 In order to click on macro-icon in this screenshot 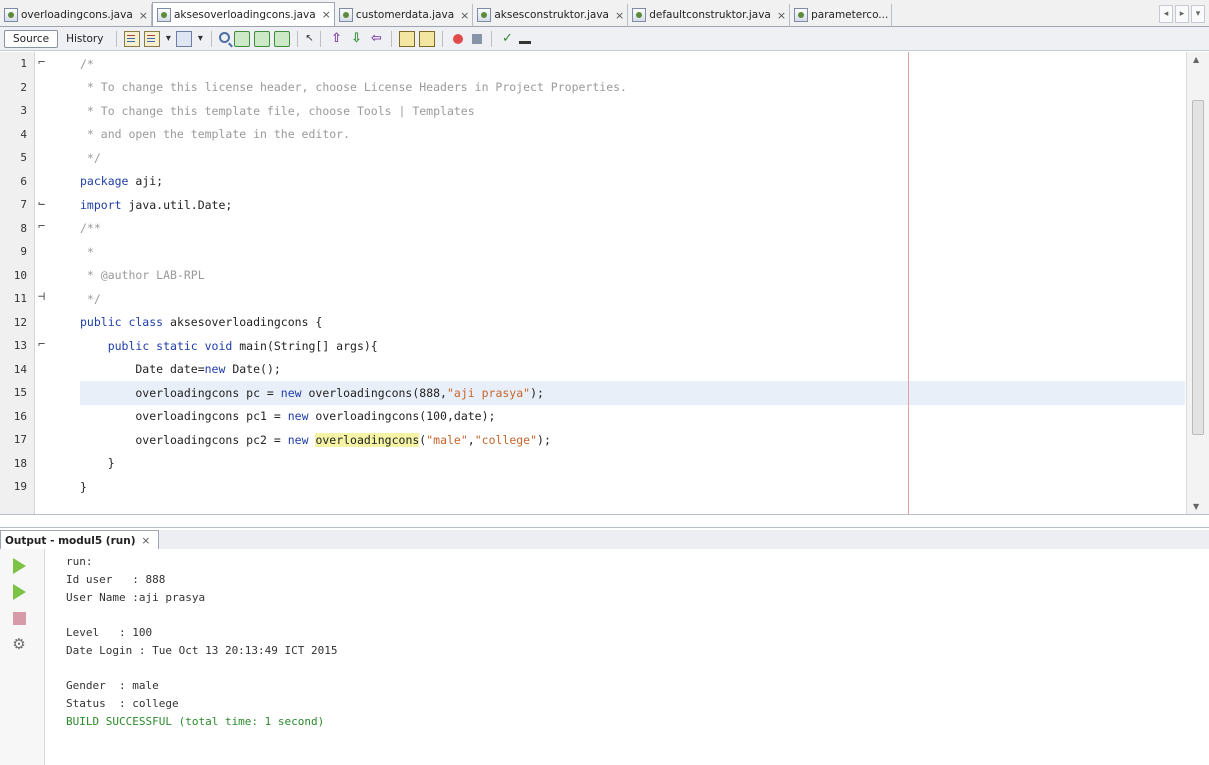, I will do `click(525, 39)`.